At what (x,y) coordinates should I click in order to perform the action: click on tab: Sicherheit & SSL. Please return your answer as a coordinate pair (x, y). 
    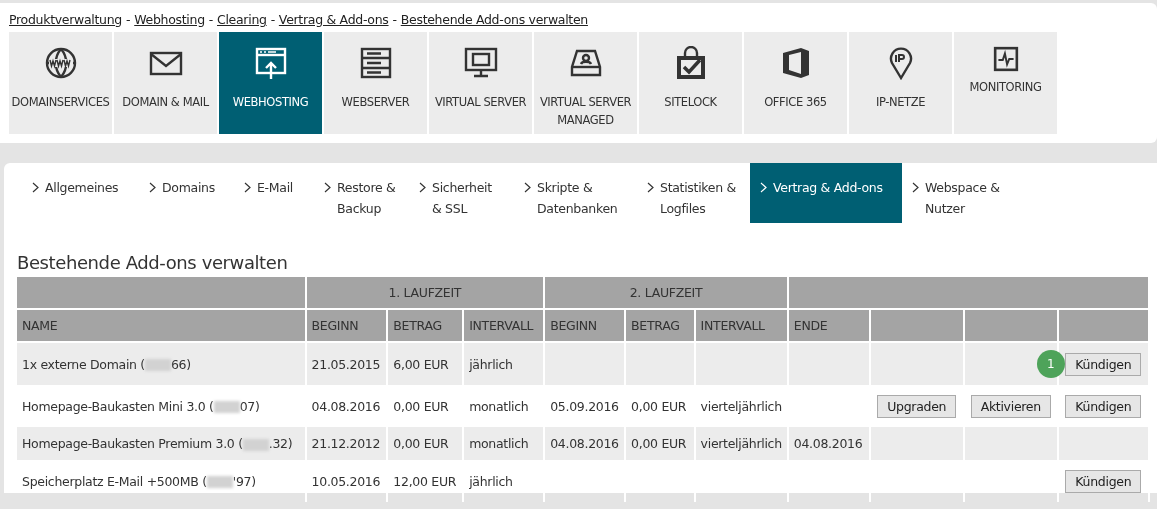
    Looking at the image, I should click on (461, 193).